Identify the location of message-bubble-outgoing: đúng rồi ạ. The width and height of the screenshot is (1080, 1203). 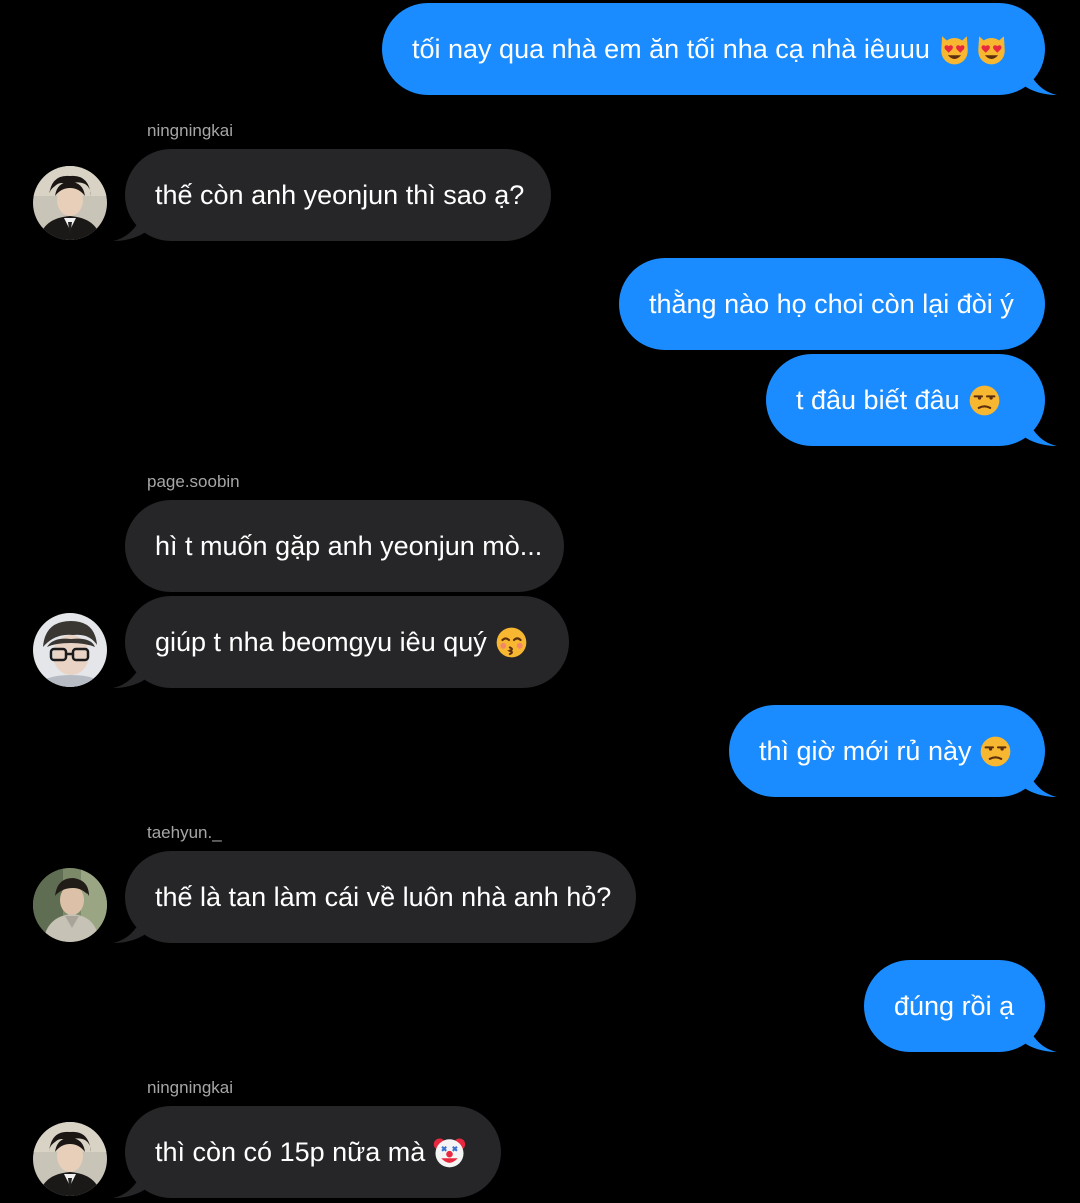
(954, 1006).